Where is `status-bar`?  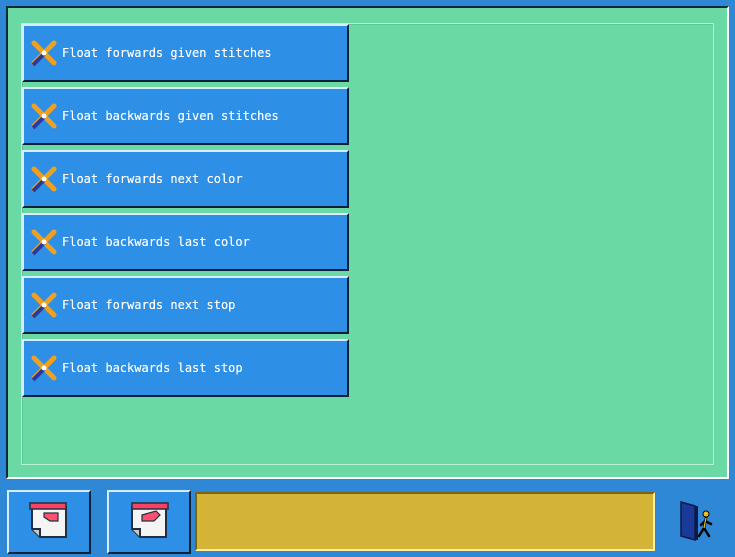 status-bar is located at coordinates (425, 521).